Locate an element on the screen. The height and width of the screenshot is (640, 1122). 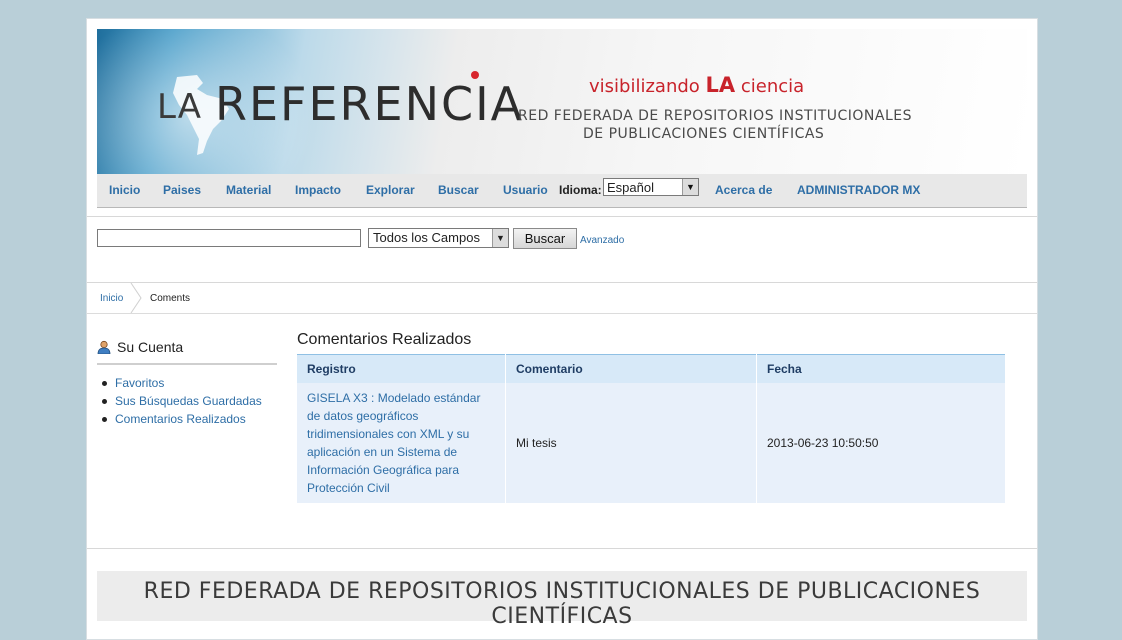
nav-item-paises: Paises is located at coordinates (182, 190).